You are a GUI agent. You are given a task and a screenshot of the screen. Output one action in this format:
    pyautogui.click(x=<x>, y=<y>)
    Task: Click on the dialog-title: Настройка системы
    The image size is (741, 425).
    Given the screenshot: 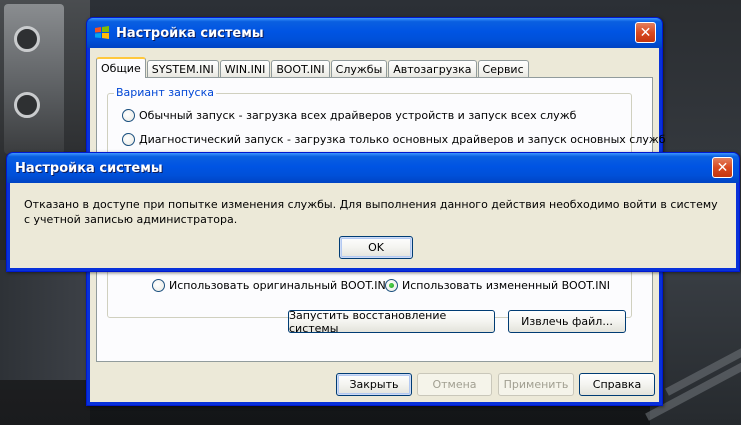 What is the action you would take?
    pyautogui.click(x=89, y=168)
    